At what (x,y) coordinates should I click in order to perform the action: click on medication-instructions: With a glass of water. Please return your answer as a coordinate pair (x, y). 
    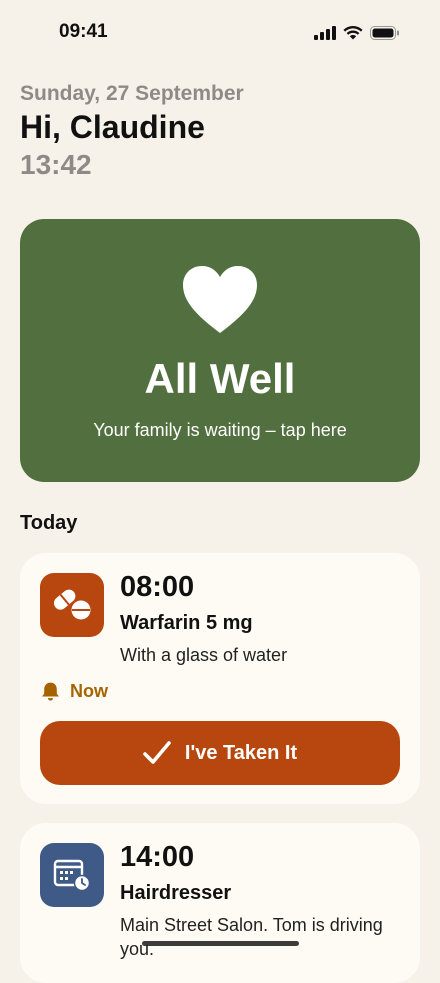
    Looking at the image, I should click on (204, 655).